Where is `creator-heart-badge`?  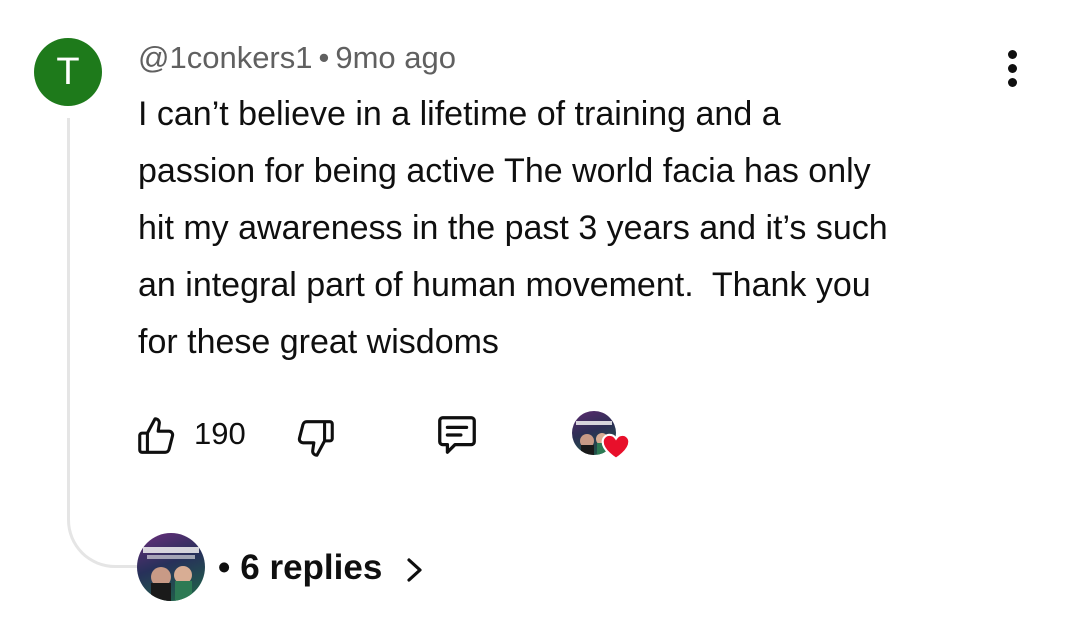 creator-heart-badge is located at coordinates (603, 437).